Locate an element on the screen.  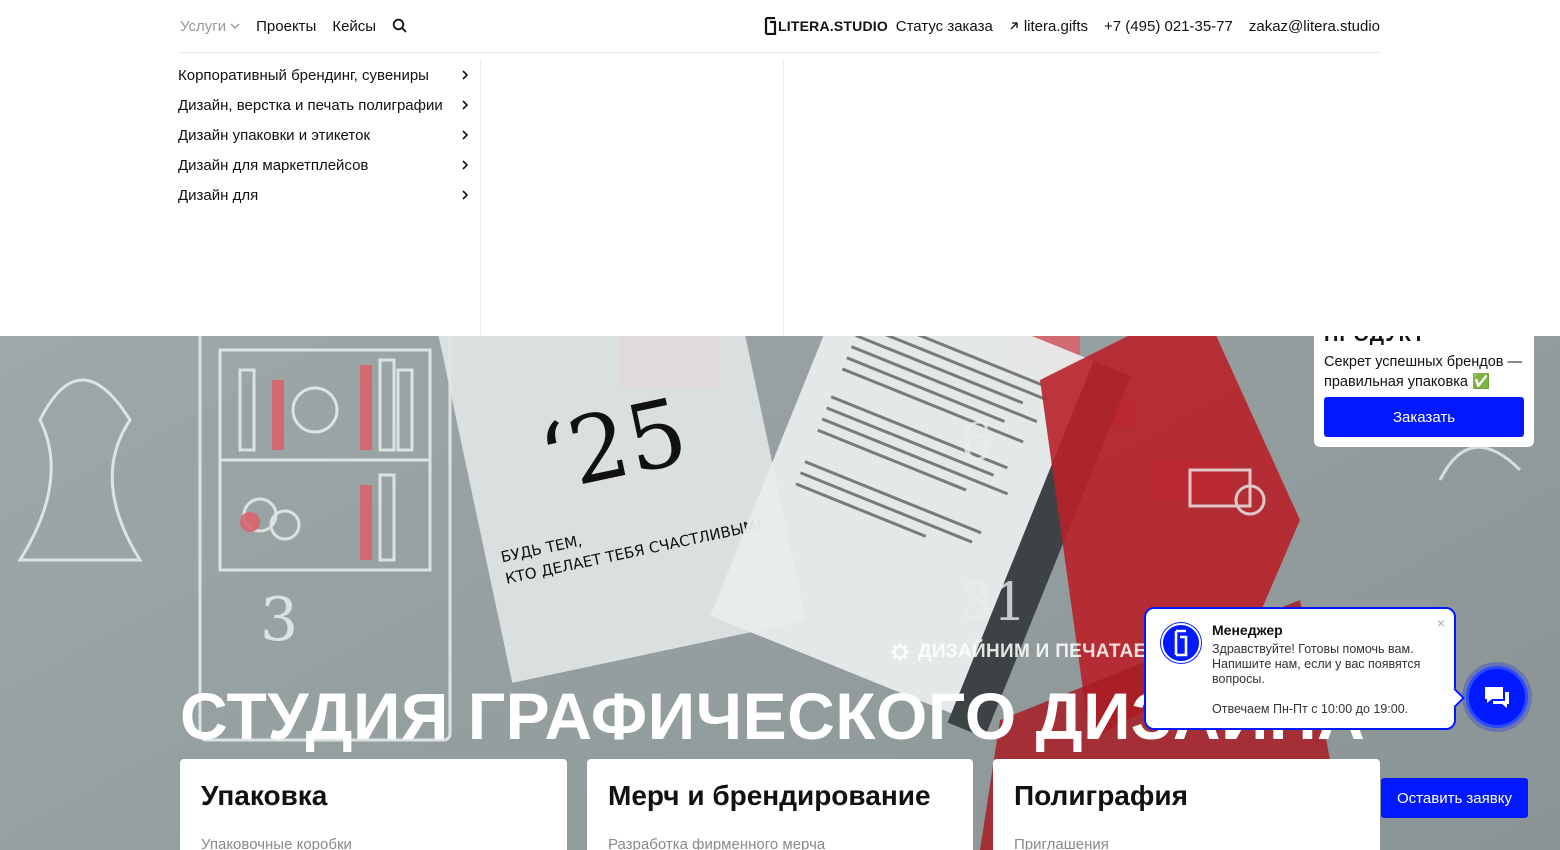
chat-manager-name: Менеджер is located at coordinates (1247, 630).